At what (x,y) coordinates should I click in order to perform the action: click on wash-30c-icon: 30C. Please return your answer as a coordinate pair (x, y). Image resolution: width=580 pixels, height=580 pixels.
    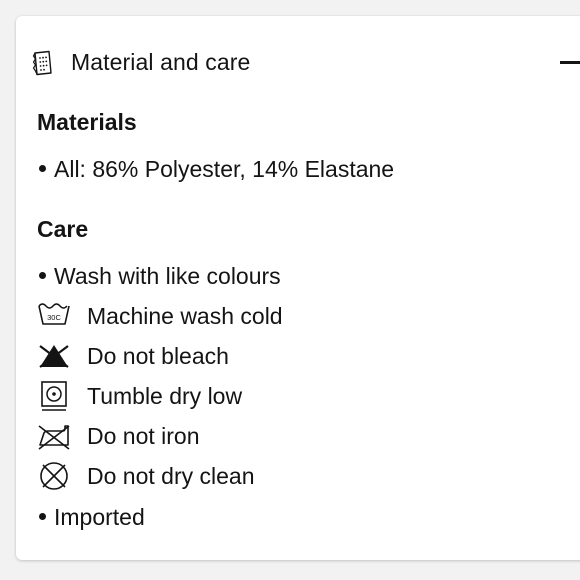
    Looking at the image, I should click on (54, 314).